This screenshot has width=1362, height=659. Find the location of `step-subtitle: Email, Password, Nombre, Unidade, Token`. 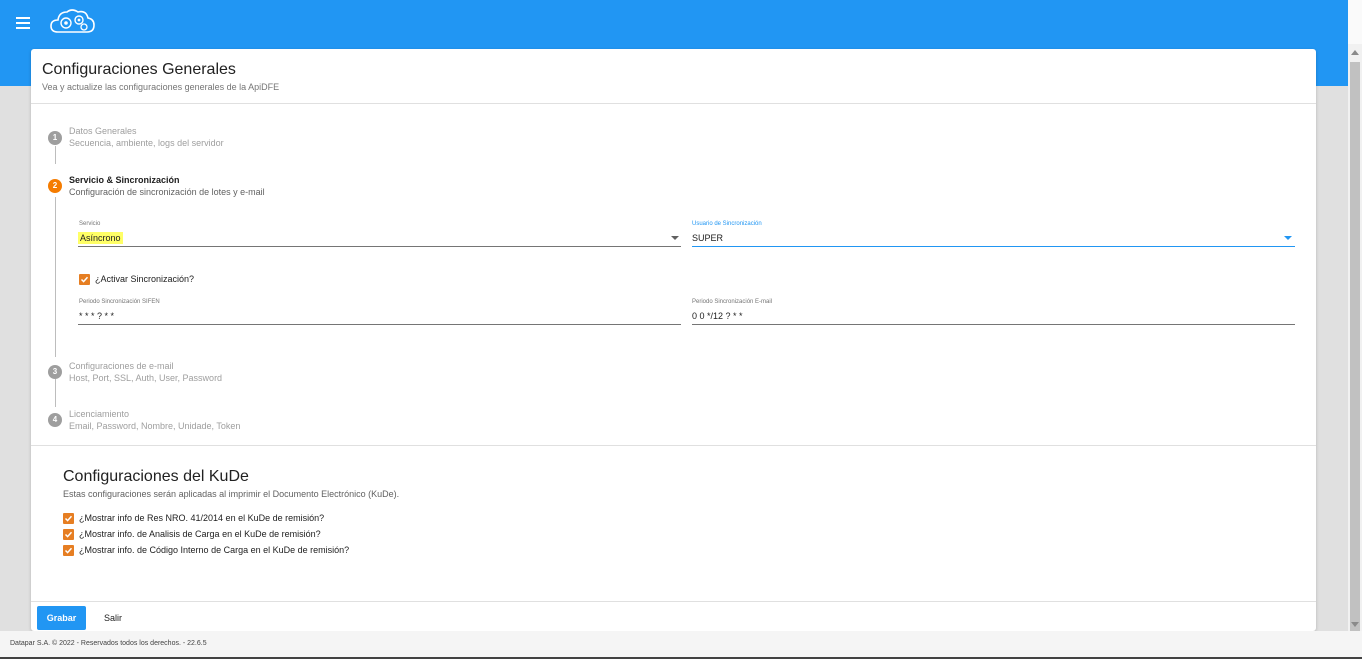

step-subtitle: Email, Password, Nombre, Unidade, Token is located at coordinates (155, 426).